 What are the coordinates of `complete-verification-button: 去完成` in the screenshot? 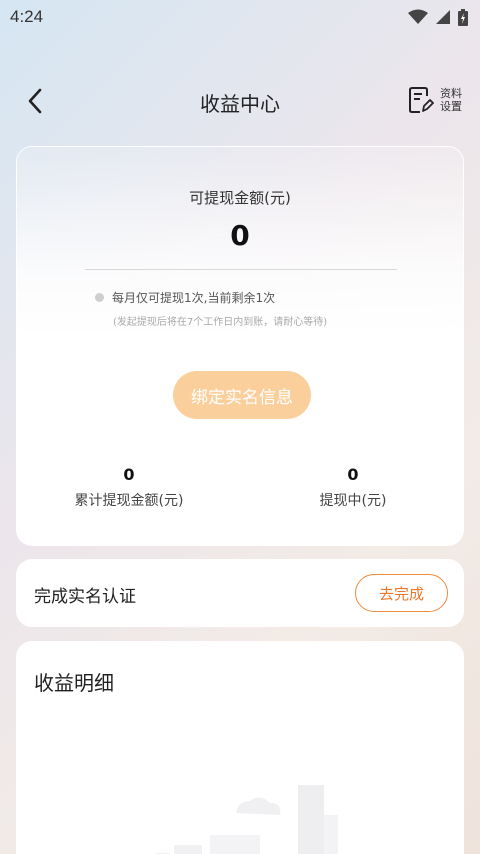 It's located at (401, 593).